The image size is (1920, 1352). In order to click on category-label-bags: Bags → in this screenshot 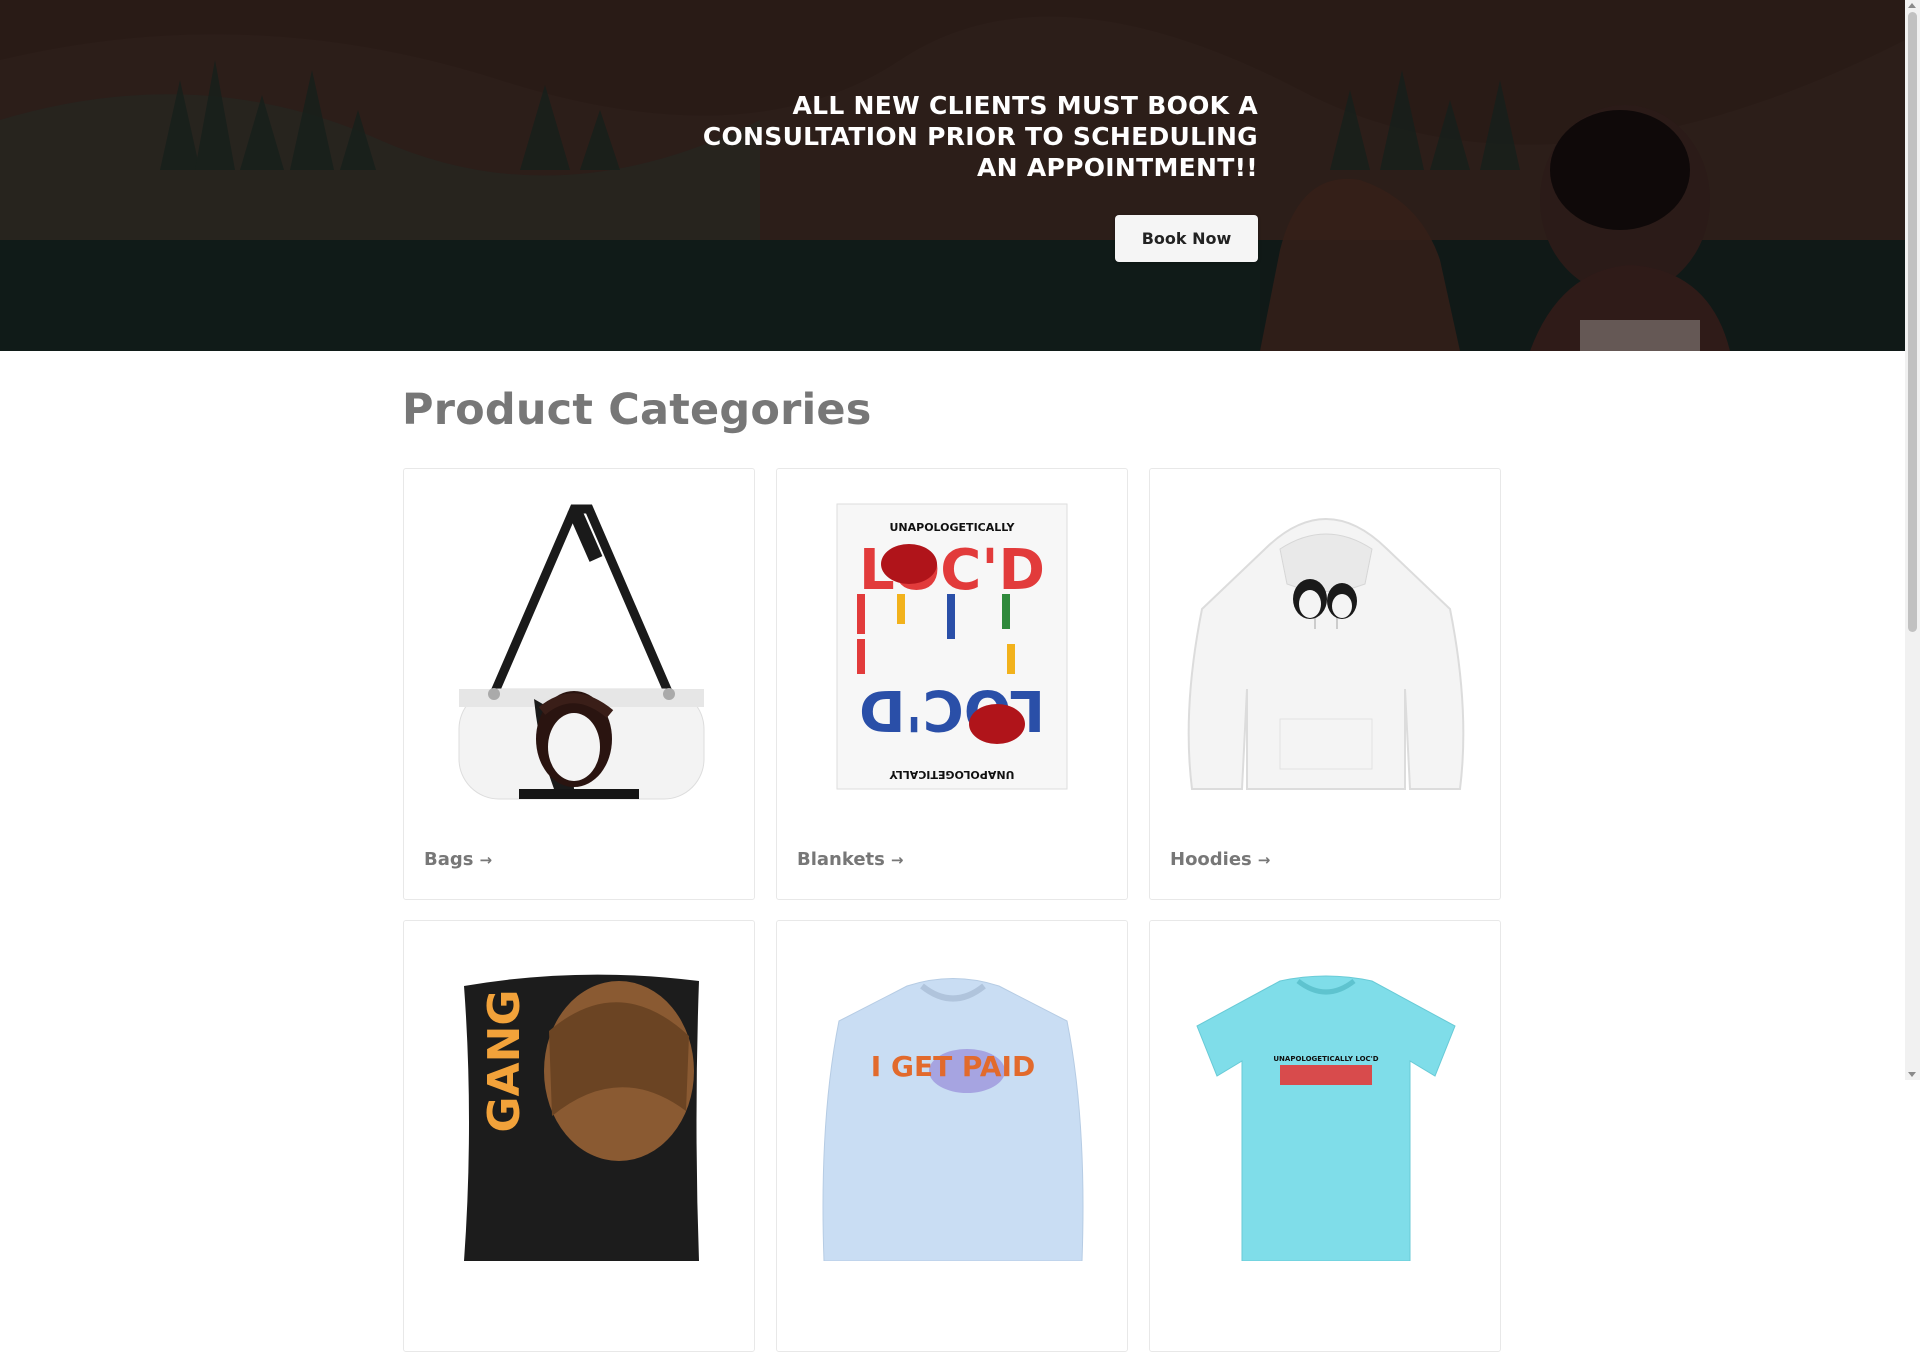, I will do `click(458, 859)`.